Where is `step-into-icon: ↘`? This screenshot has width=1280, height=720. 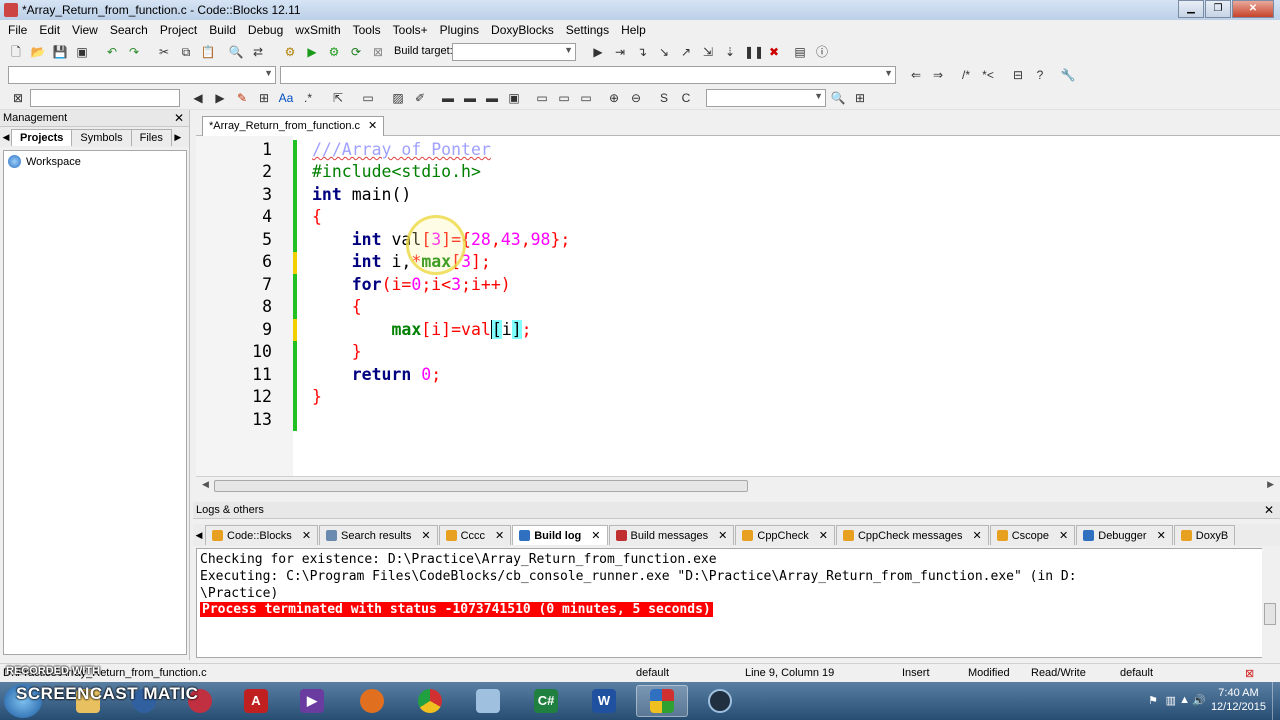
step-into-icon: ↘ is located at coordinates (664, 52).